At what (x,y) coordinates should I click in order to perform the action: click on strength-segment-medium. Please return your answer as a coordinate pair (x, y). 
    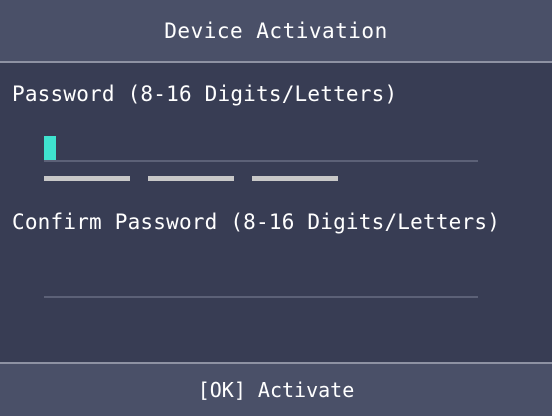
    Looking at the image, I should click on (191, 178).